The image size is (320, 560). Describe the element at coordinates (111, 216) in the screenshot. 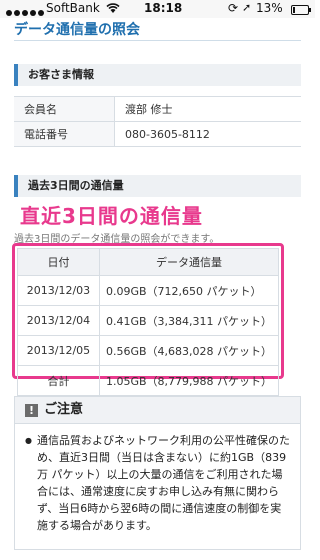

I see `annotation-caption: 直近3日間の通信量` at that location.